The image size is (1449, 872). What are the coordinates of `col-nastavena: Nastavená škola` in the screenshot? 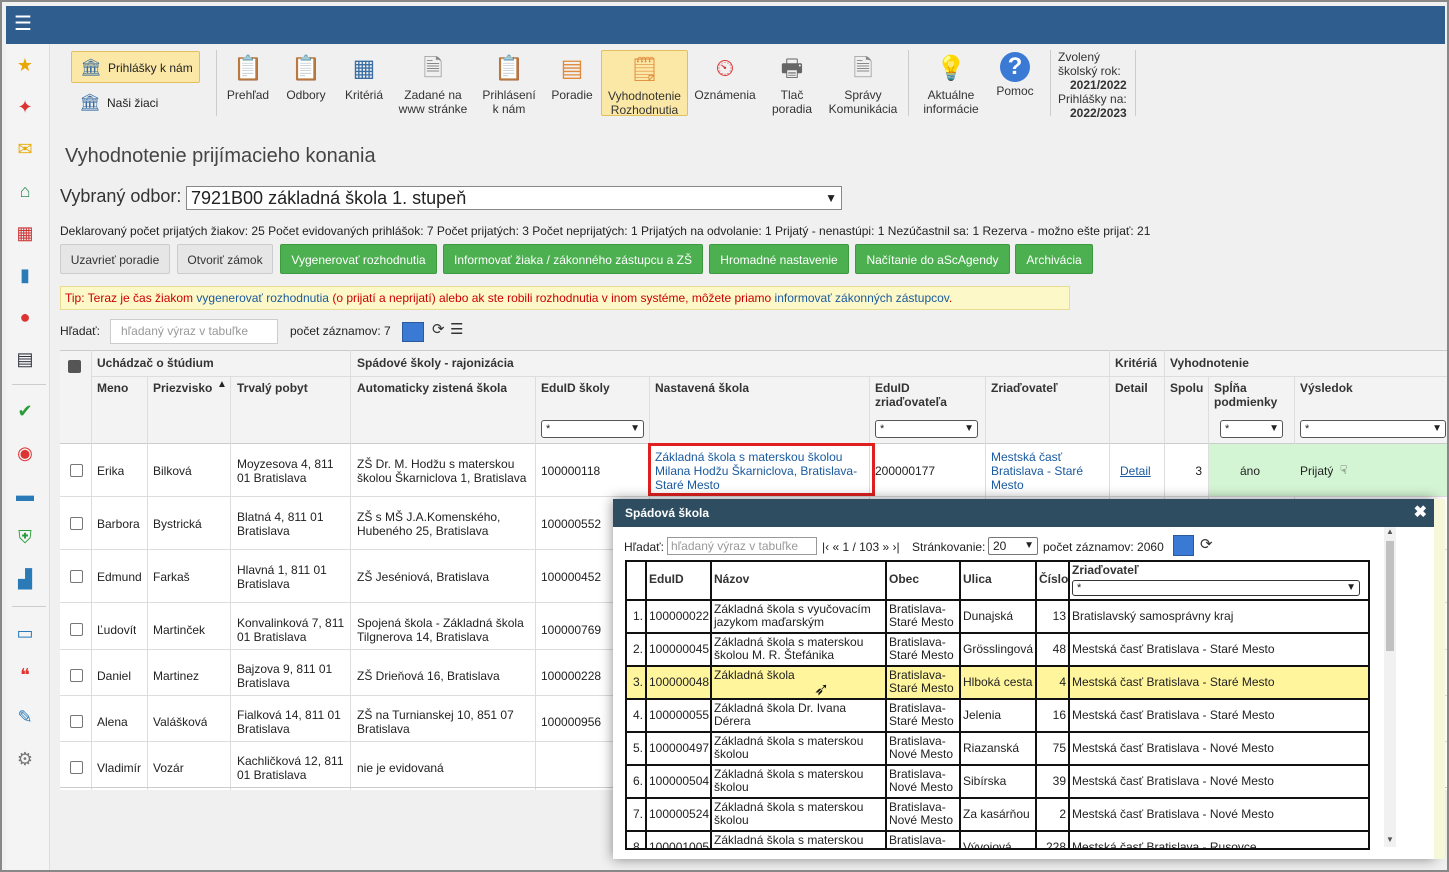 It's located at (702, 388).